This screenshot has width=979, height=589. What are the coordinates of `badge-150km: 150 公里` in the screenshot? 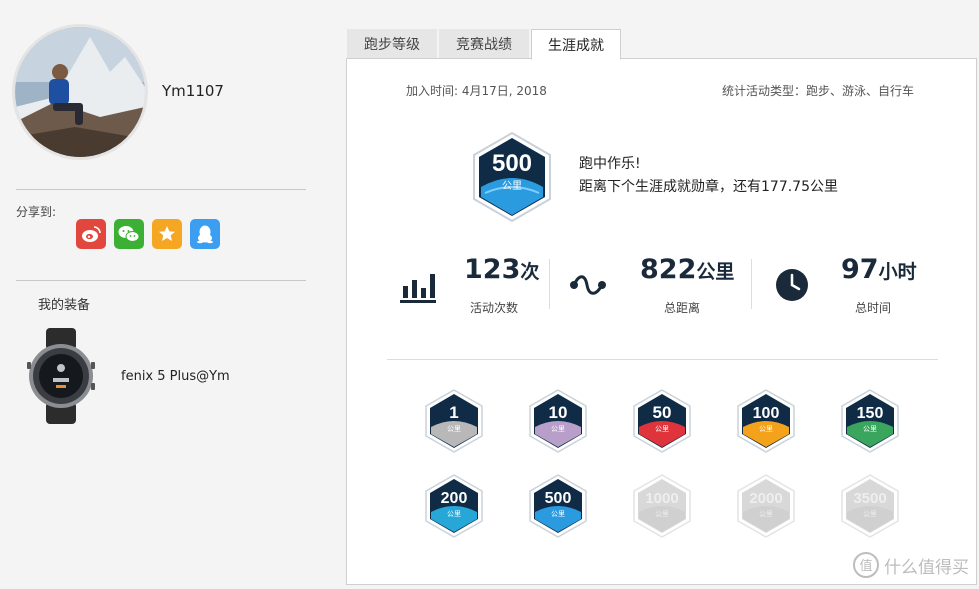 It's located at (870, 421).